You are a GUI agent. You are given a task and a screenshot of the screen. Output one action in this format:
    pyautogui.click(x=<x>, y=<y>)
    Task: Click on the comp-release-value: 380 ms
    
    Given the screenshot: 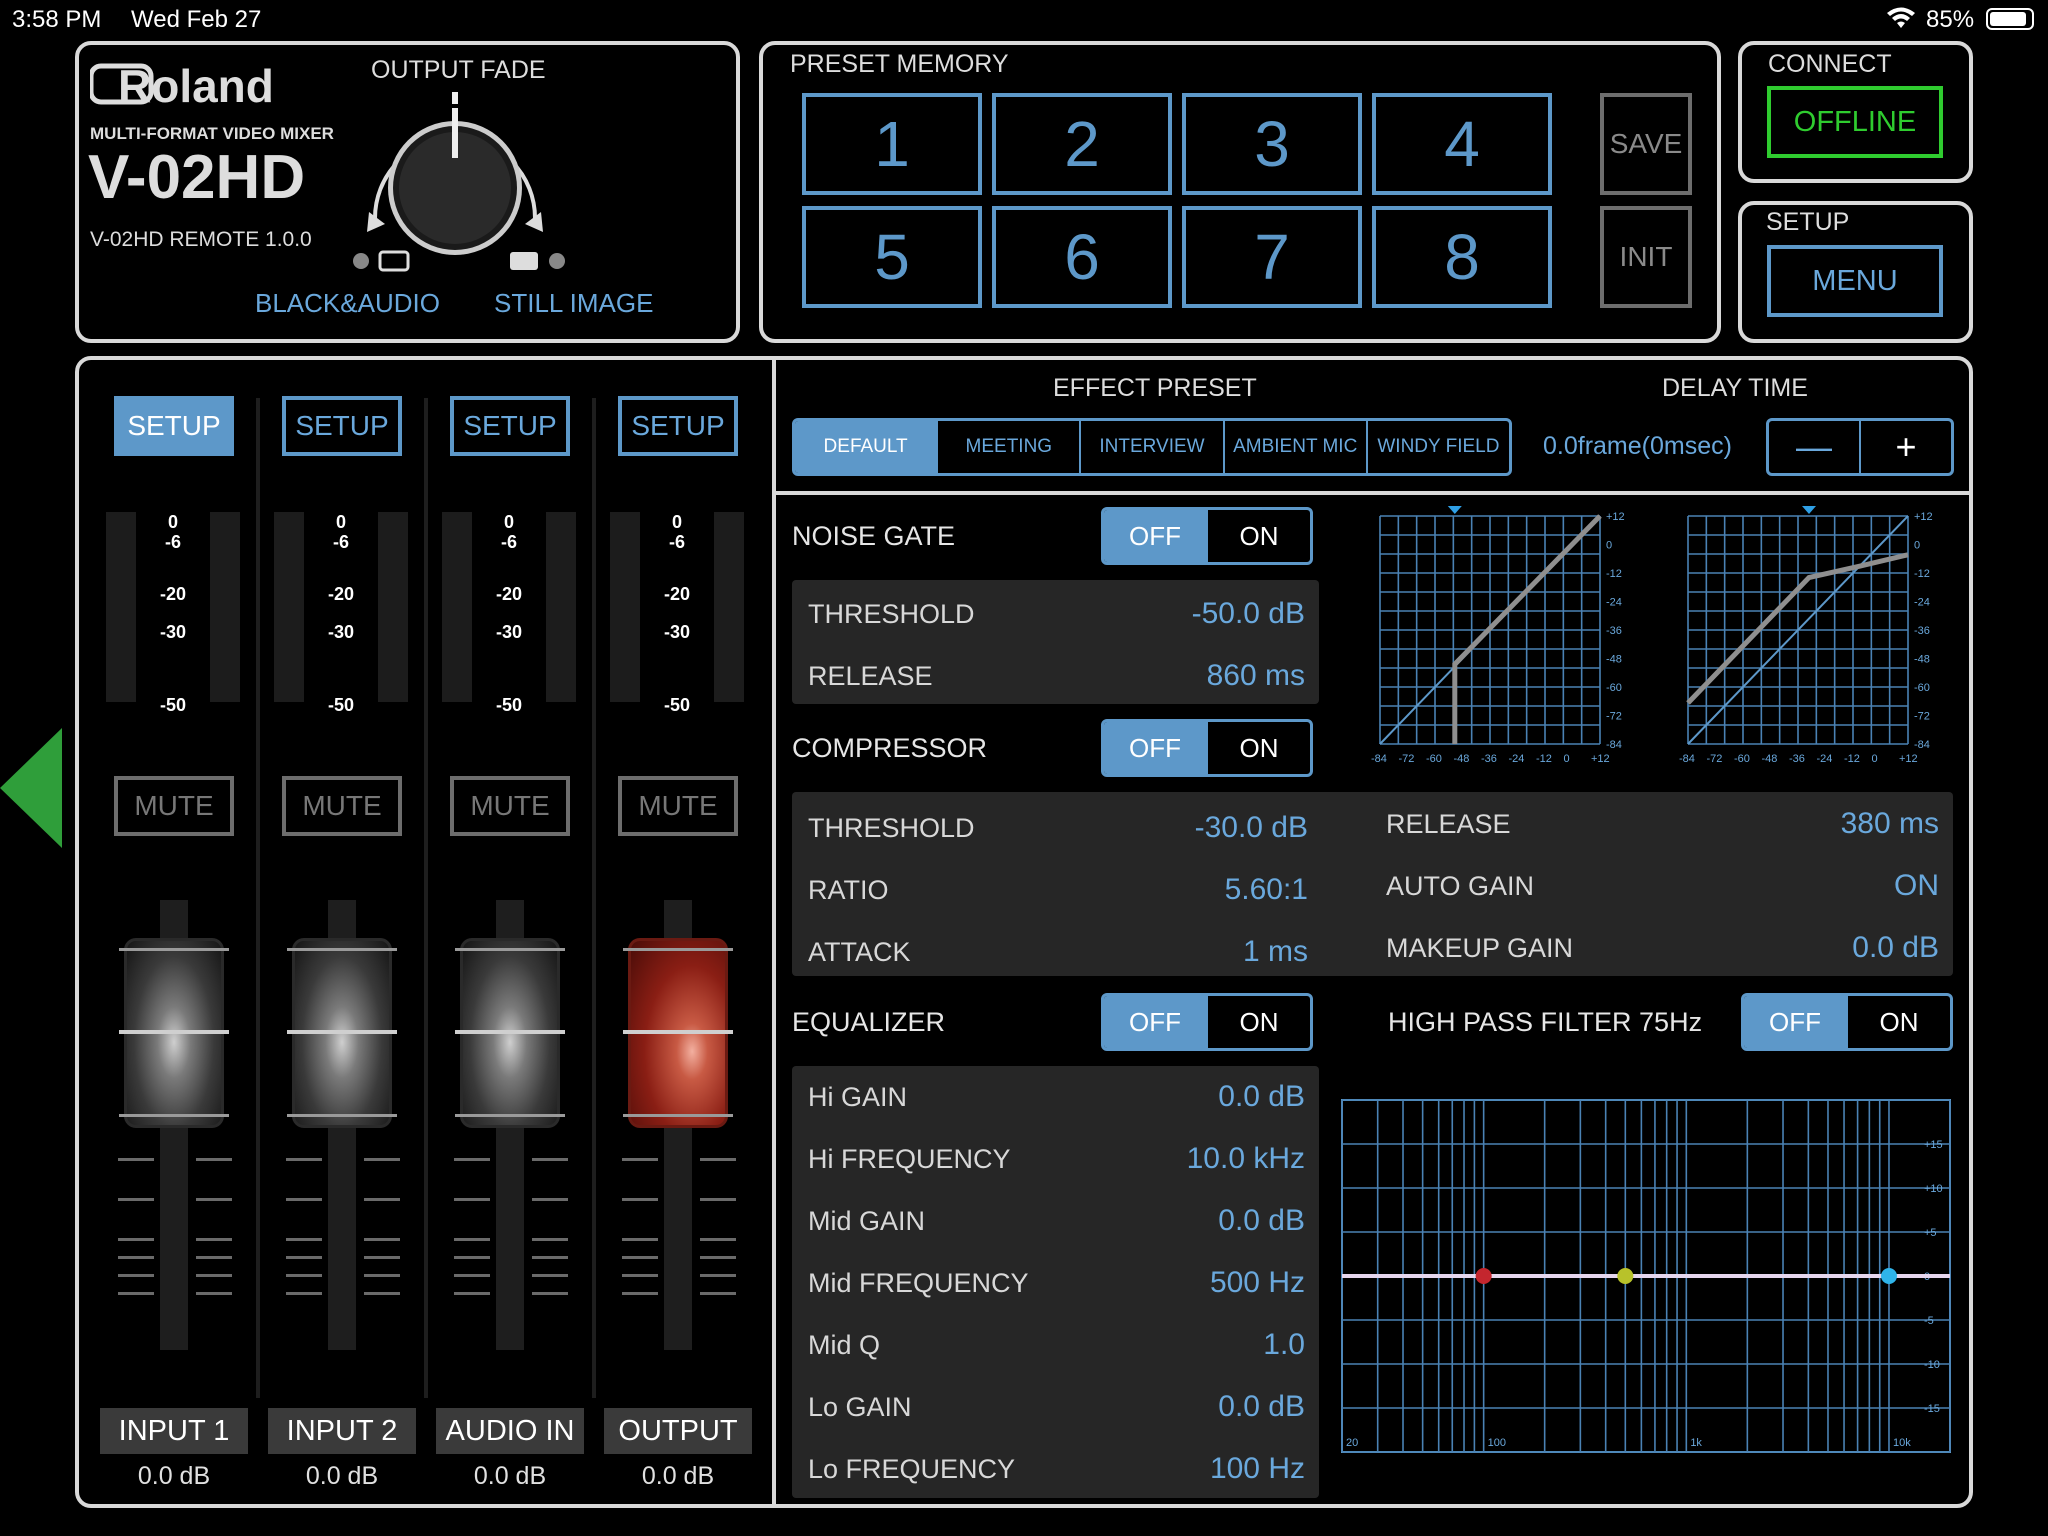 What is the action you would take?
    pyautogui.click(x=1890, y=824)
    